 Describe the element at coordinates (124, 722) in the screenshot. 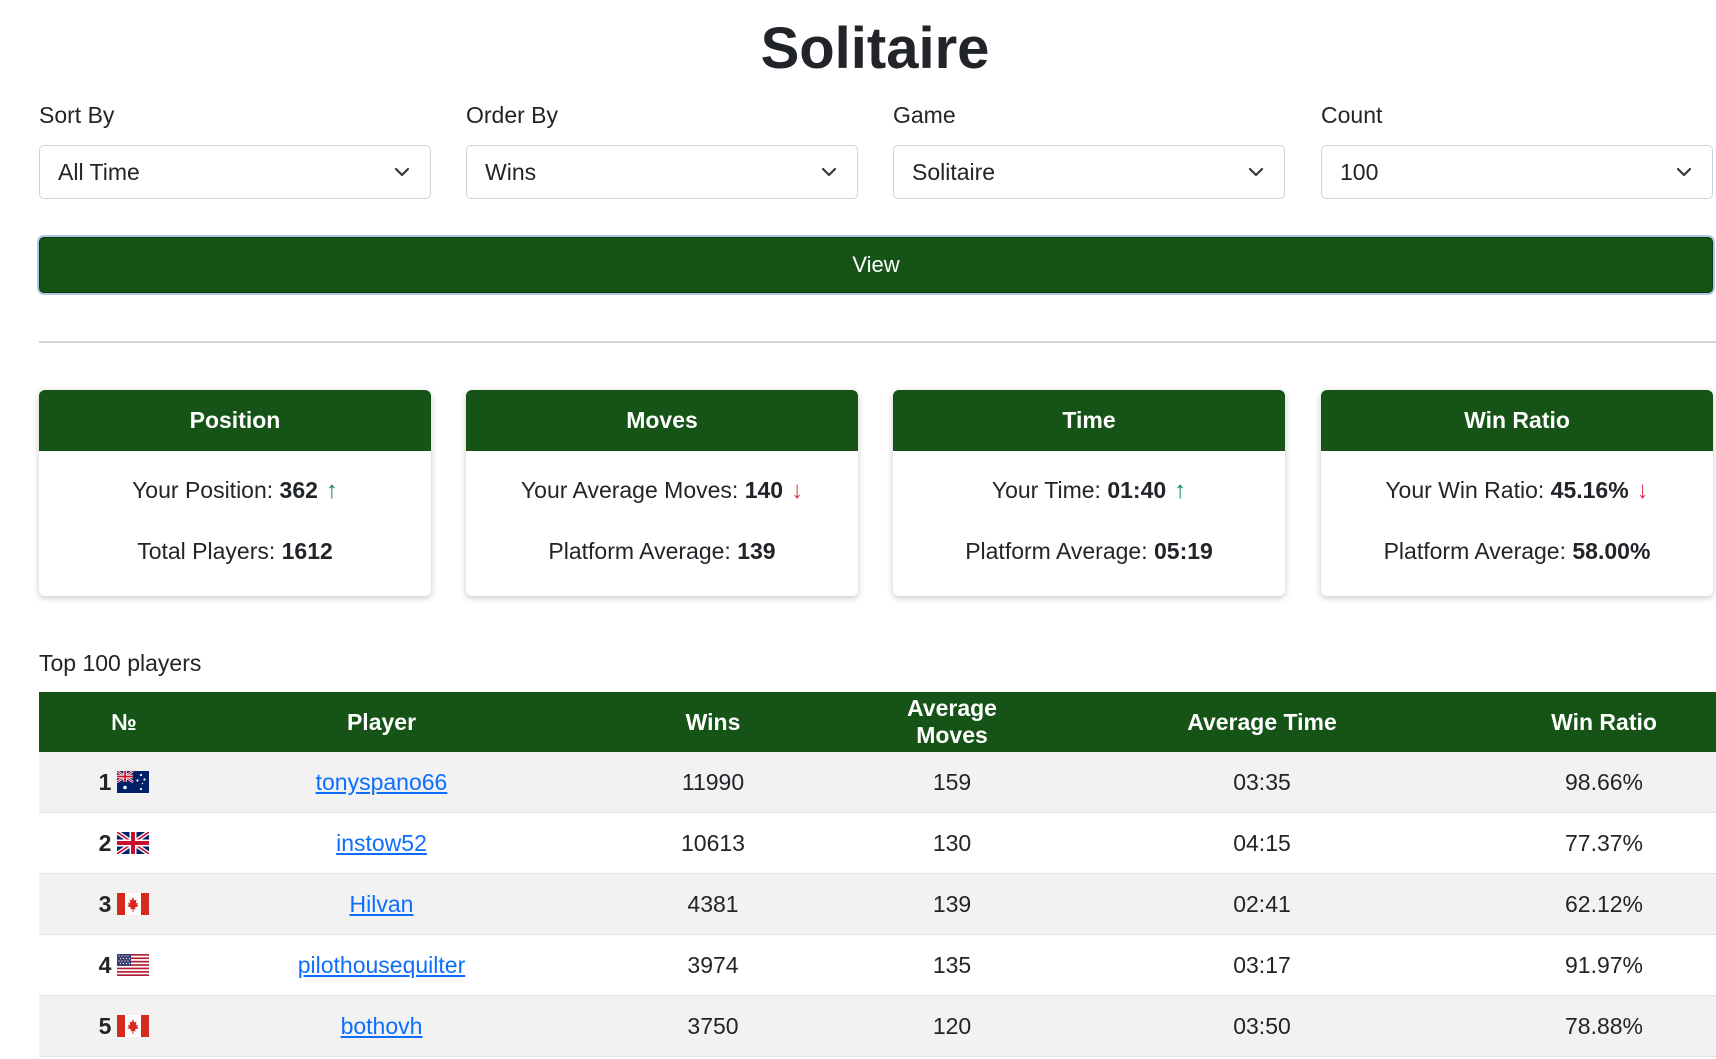

I see `col-header-rank: №` at that location.